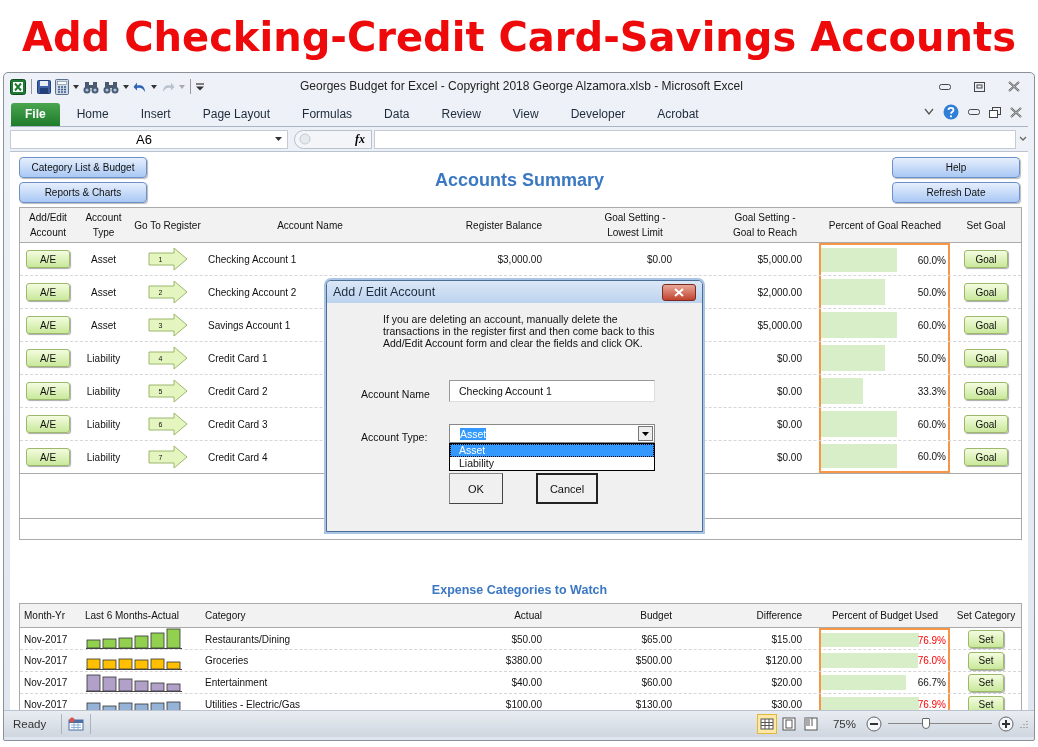 The width and height of the screenshot is (1038, 747). Describe the element at coordinates (995, 112) in the screenshot. I see `restore-icon` at that location.